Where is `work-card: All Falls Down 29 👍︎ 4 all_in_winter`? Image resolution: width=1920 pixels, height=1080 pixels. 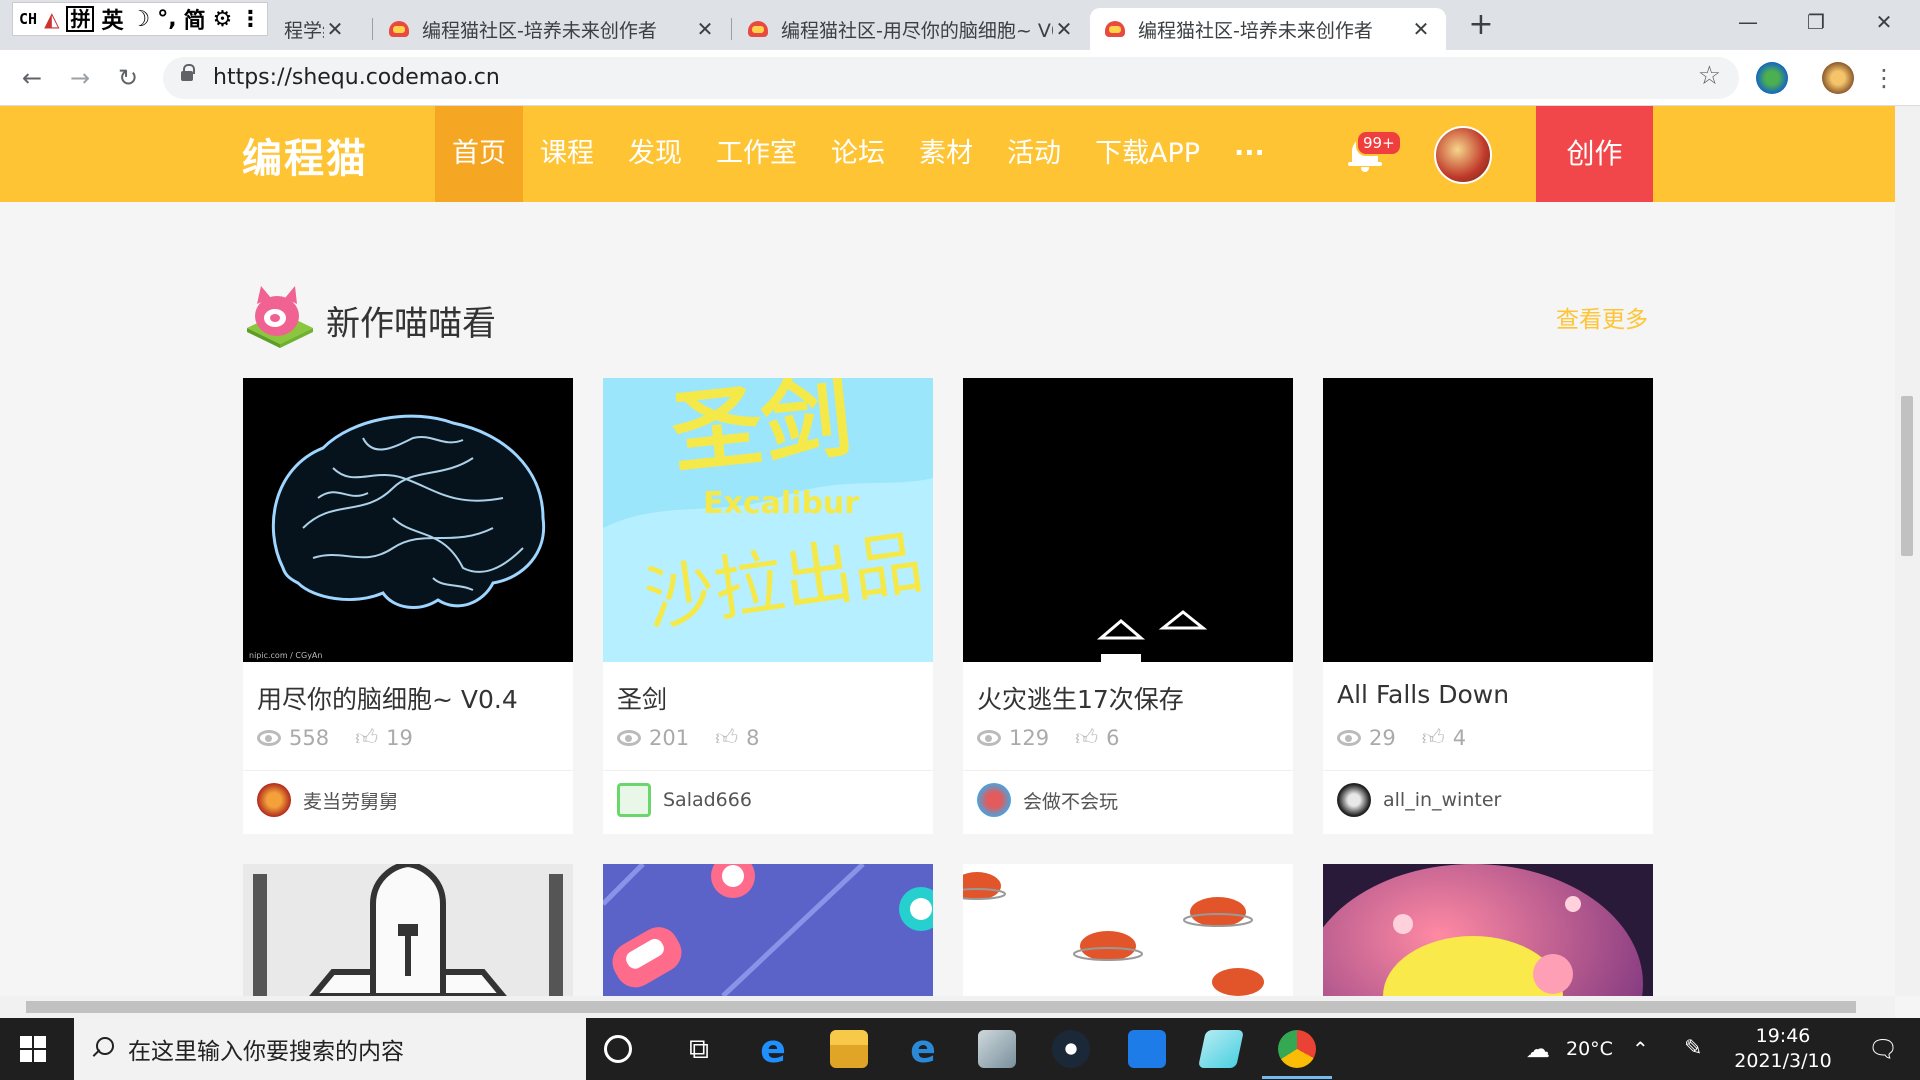
work-card: All Falls Down 29 👍︎ 4 all_in_winter is located at coordinates (1488, 606).